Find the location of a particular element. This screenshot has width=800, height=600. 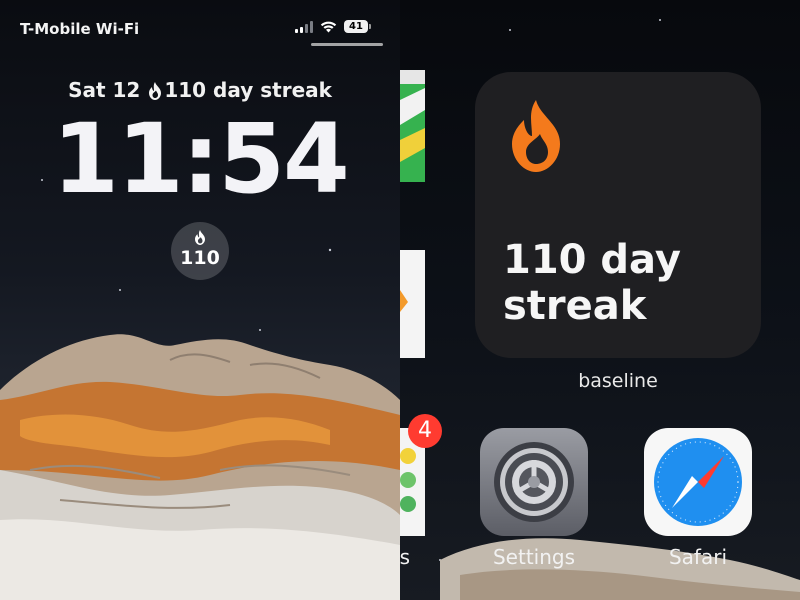

wifi-icon is located at coordinates (328, 26).